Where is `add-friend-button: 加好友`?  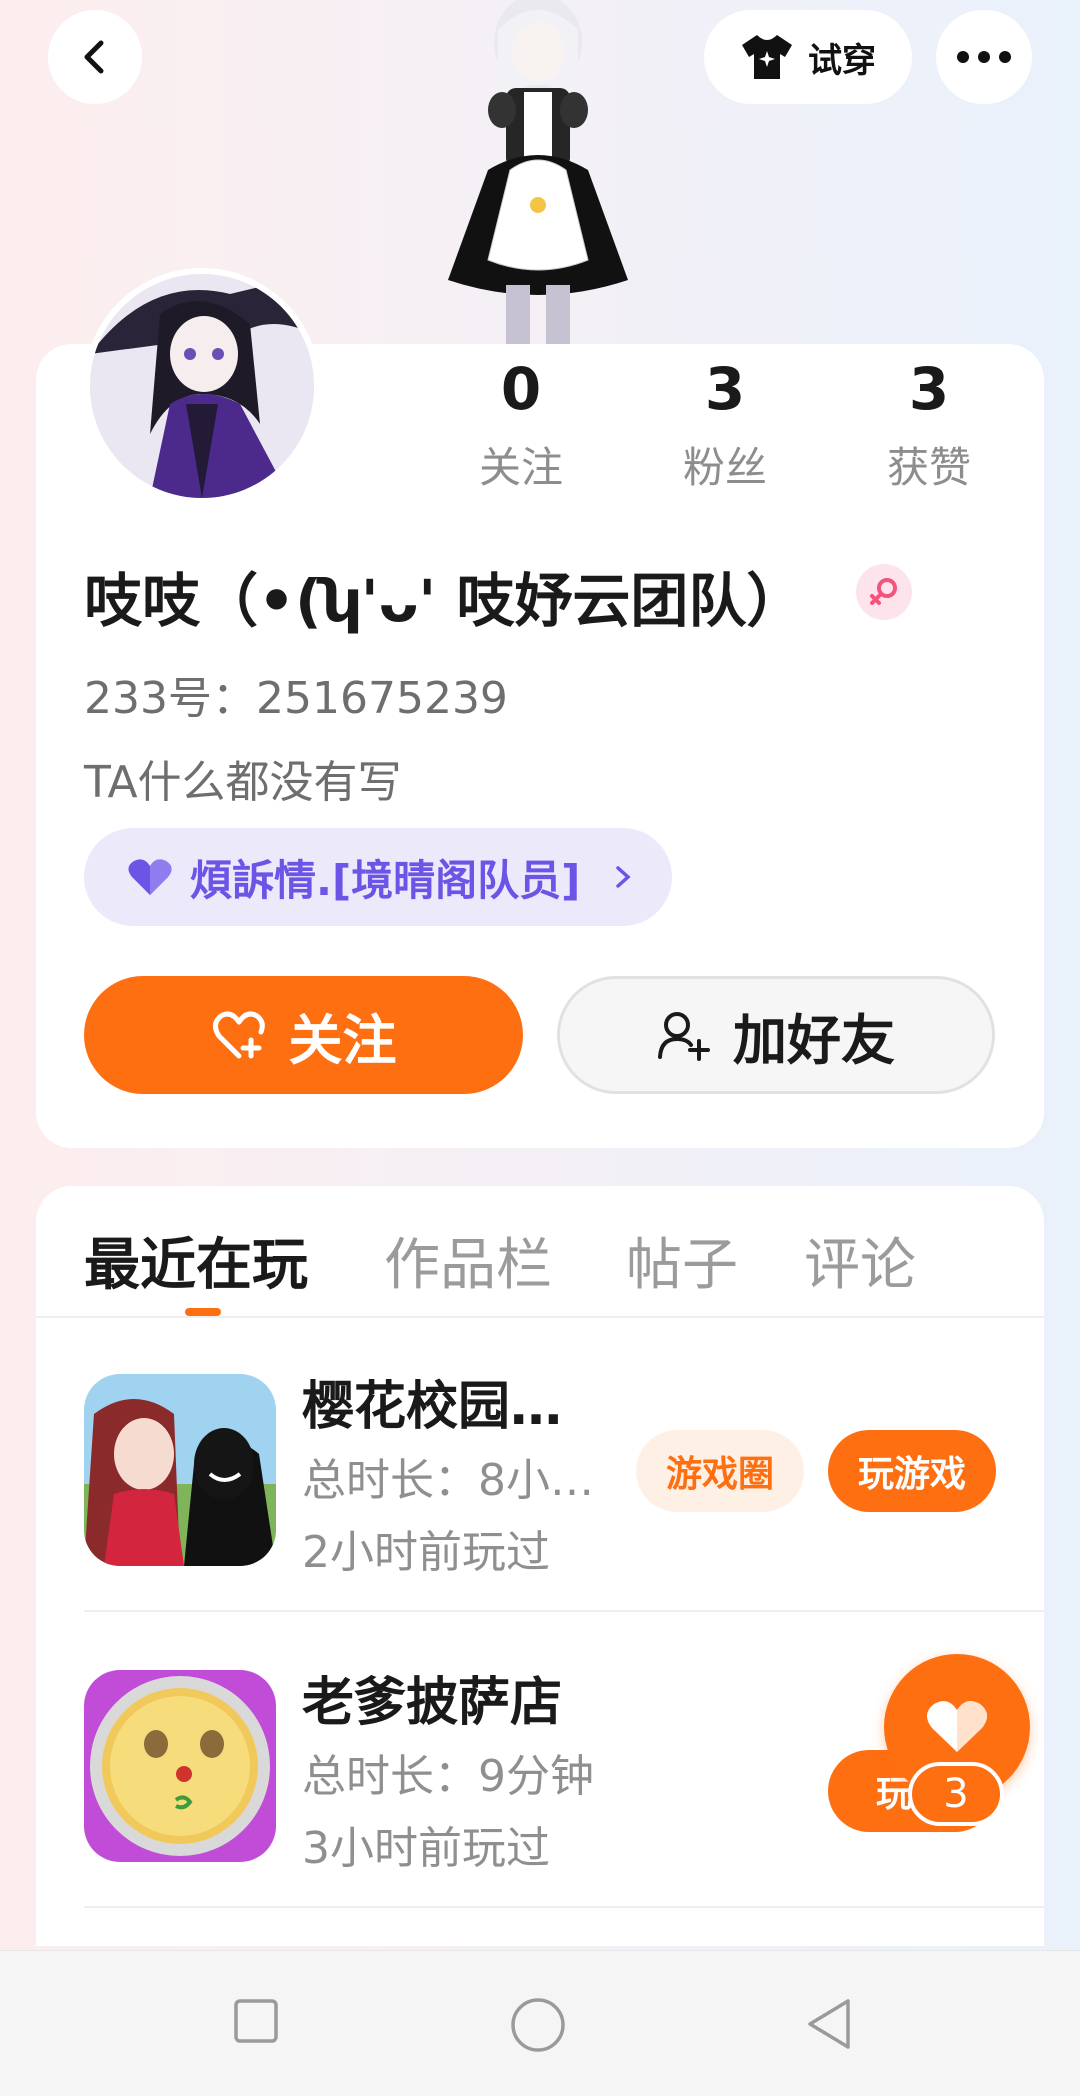
add-friend-button: 加好友 is located at coordinates (776, 1035).